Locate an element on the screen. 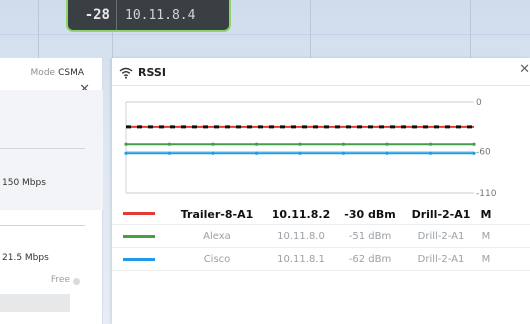 Image resolution: width=530 pixels, height=324 pixels. header-divider is located at coordinates (321, 85).